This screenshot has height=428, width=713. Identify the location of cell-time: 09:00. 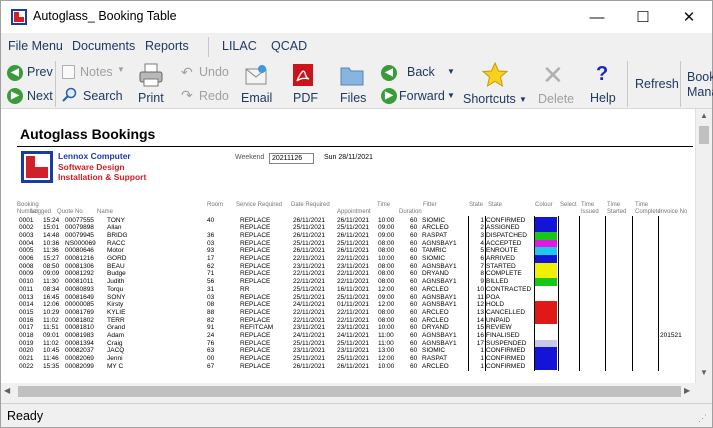
(386, 297).